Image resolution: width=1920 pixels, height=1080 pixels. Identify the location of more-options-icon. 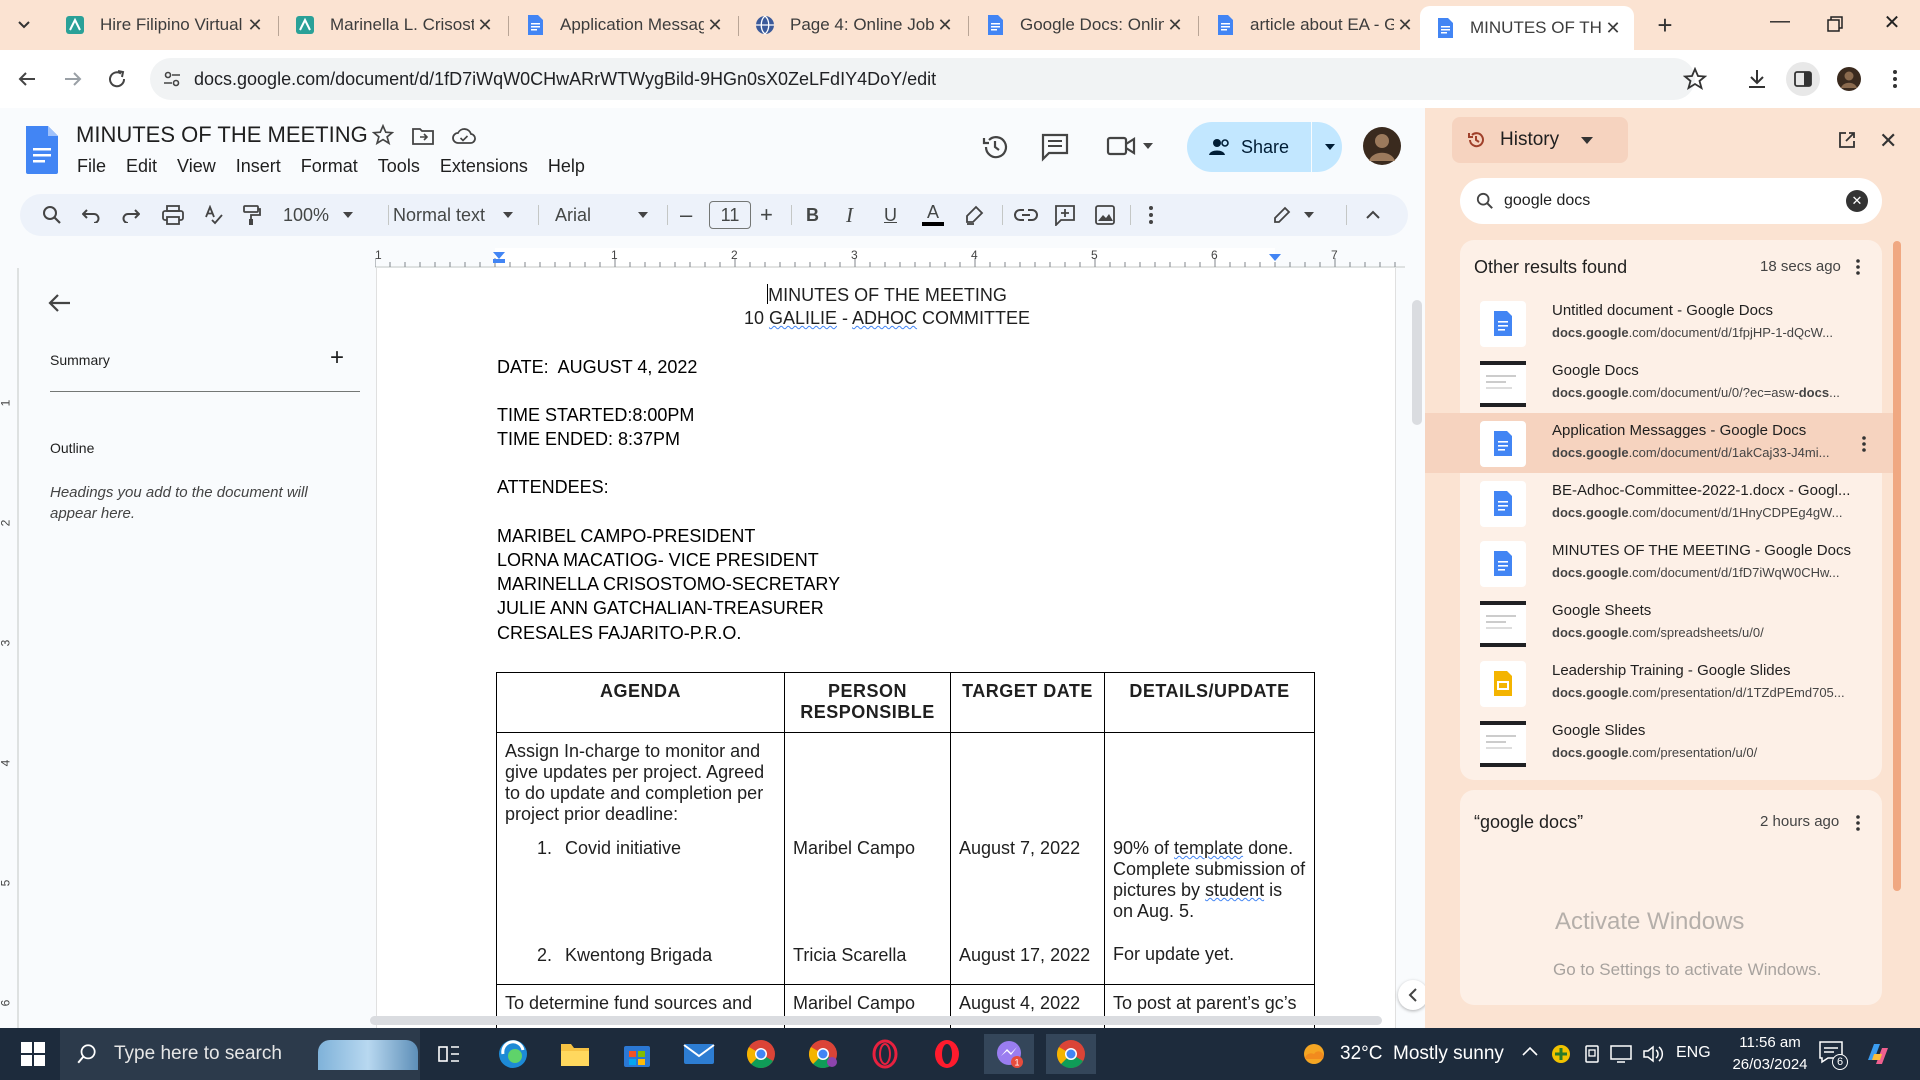
(1151, 215).